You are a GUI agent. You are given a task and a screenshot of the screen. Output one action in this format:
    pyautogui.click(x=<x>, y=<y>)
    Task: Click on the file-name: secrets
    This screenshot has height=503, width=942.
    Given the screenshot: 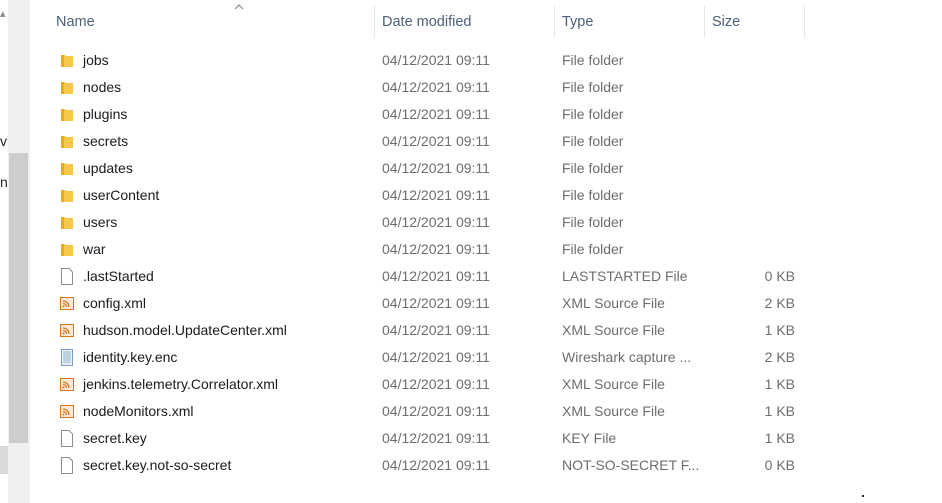 What is the action you would take?
    pyautogui.click(x=106, y=141)
    